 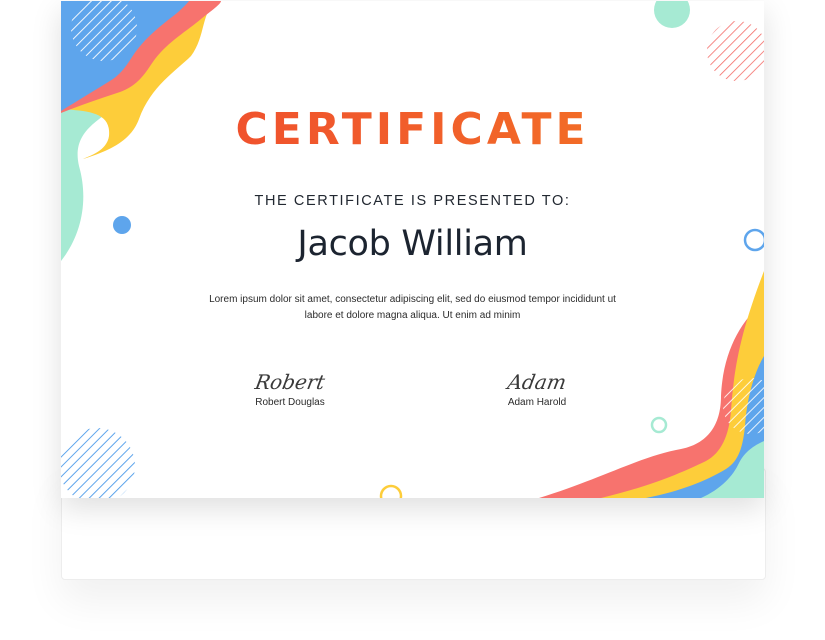 I want to click on presented-to-label: THE CERTIFICATE IS PRESENTED TO:, so click(x=412, y=201).